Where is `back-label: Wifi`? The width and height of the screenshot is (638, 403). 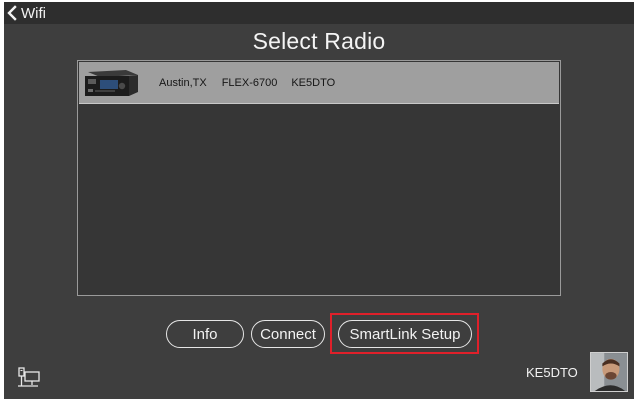
back-label: Wifi is located at coordinates (33, 13).